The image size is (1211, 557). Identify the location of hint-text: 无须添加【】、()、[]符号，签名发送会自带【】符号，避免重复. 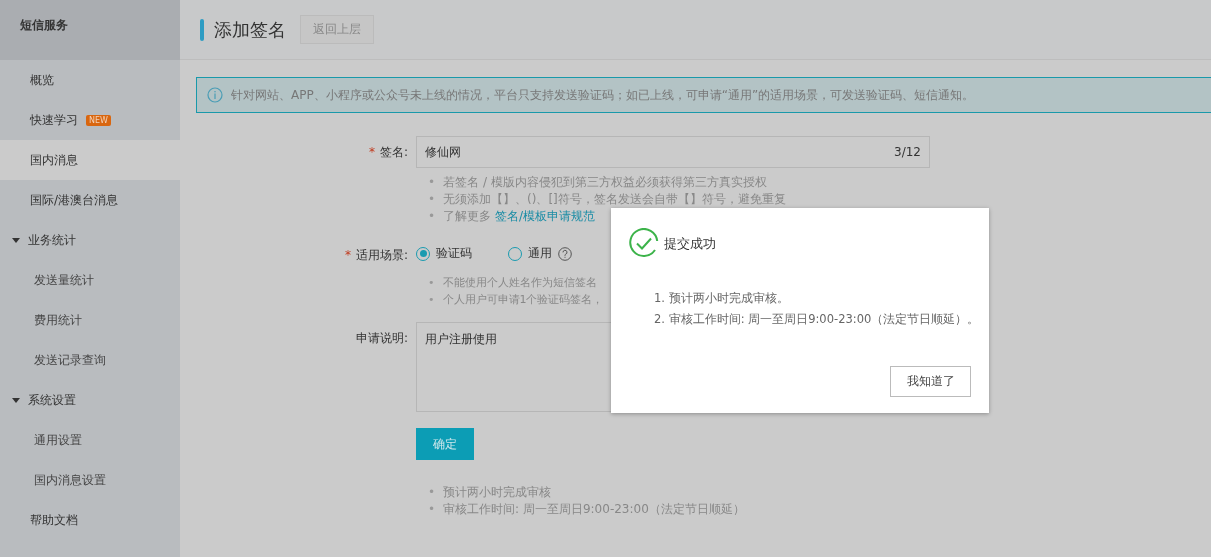
(614, 199).